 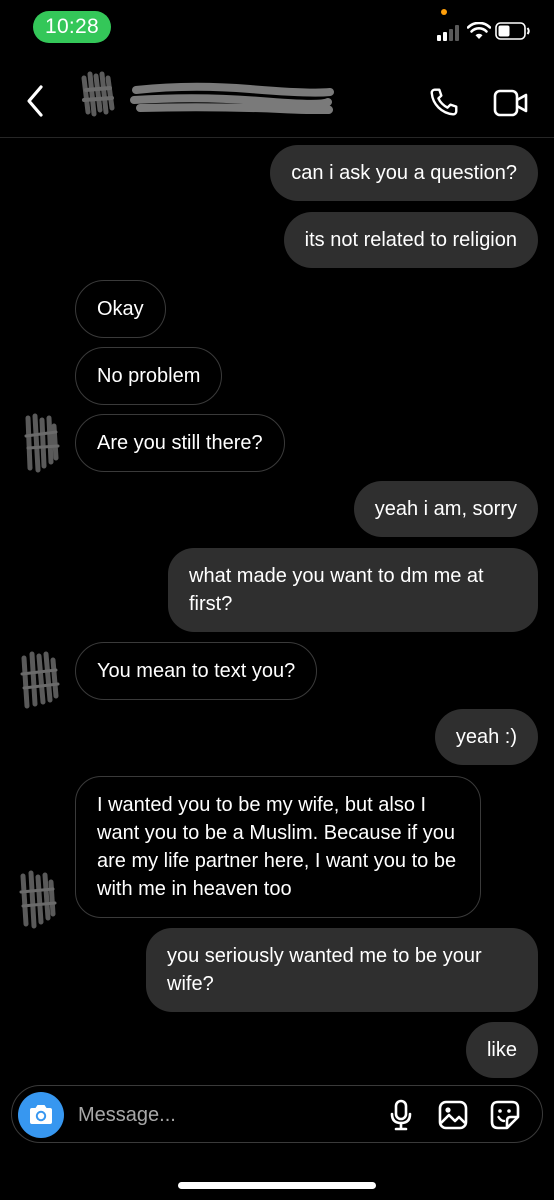 What do you see at coordinates (512, 31) in the screenshot?
I see `battery-icon` at bounding box center [512, 31].